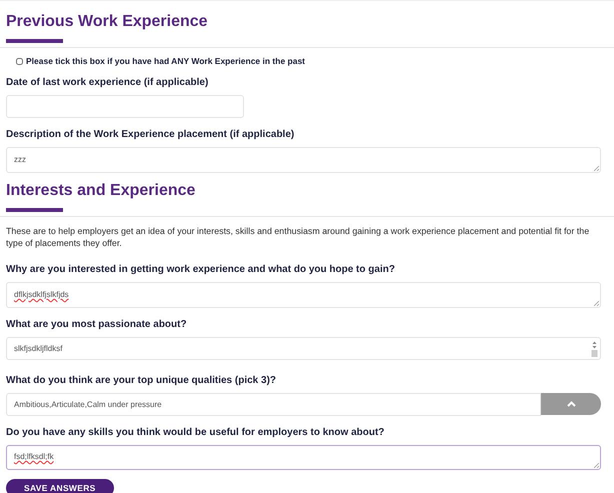  I want to click on field-label: What do you think are your top unique qualities (pick 3)?, so click(142, 380).